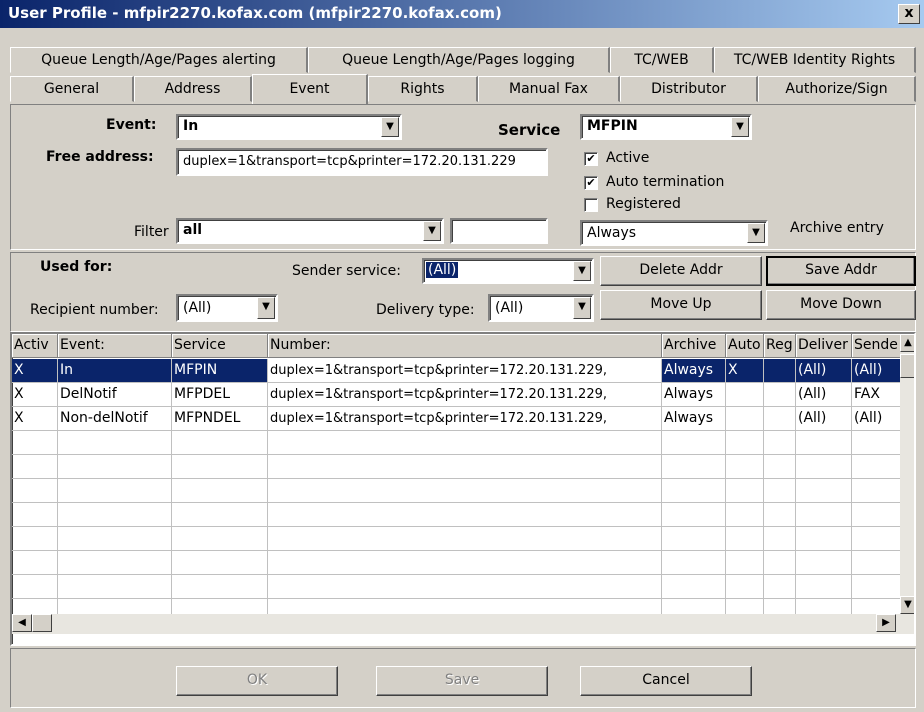  I want to click on save-addr-button: Save Addr, so click(841, 271).